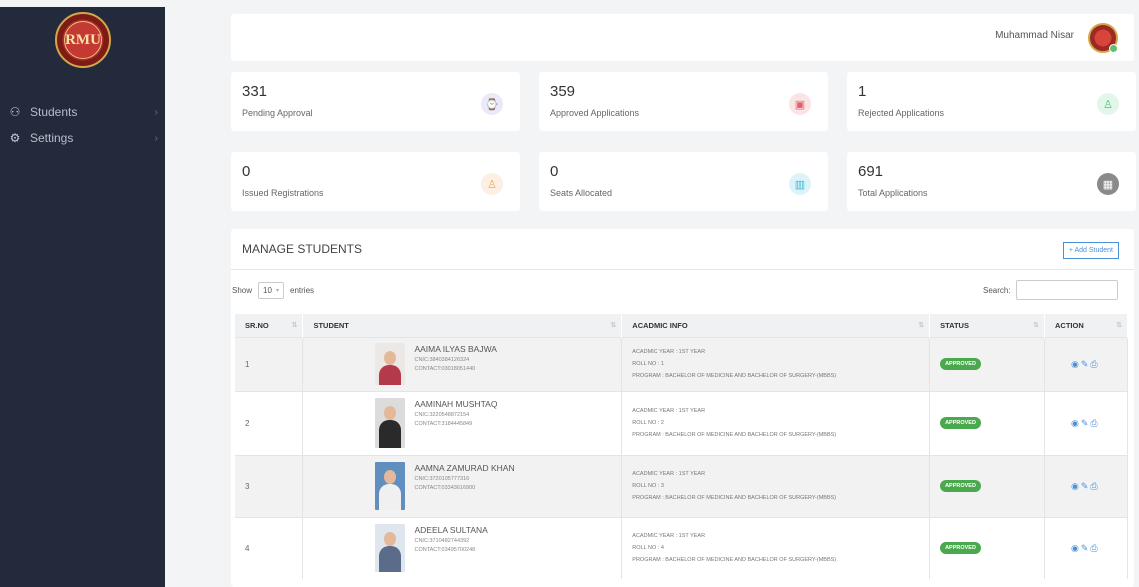  I want to click on divider, so click(682, 269).